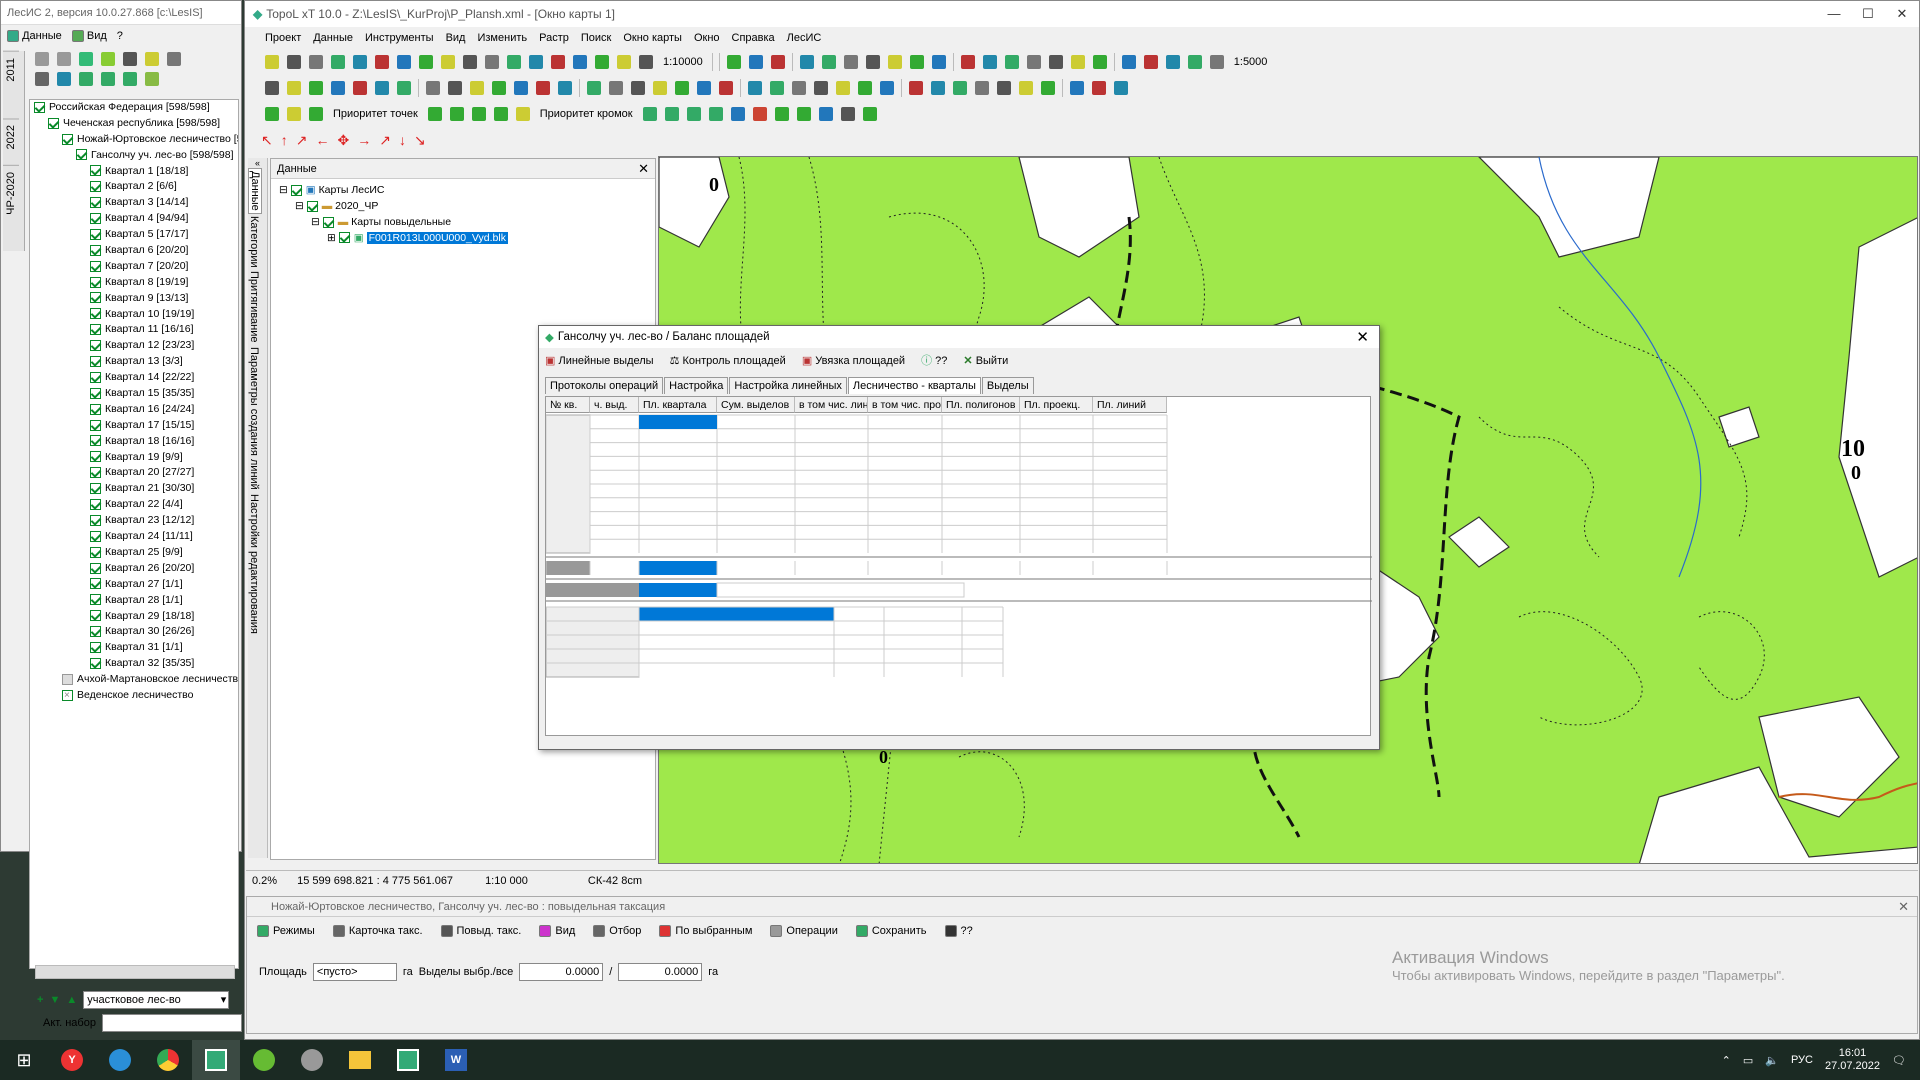  I want to click on taxation-tool-button: Операции, so click(804, 931).